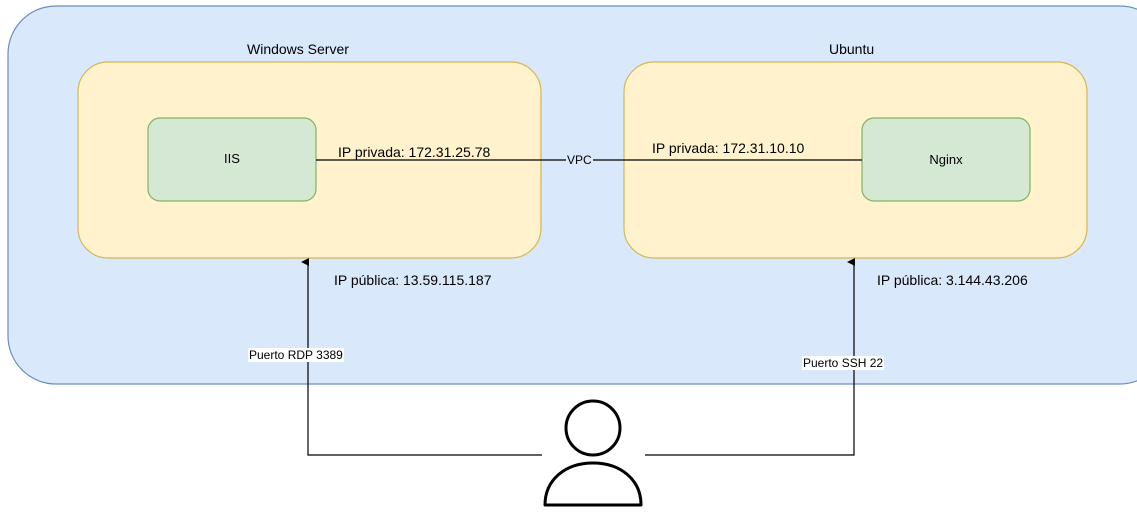 The image size is (1137, 515). What do you see at coordinates (728, 148) in the screenshot?
I see `ubuntu-private-ip: IP privada: 172.31.10.10` at bounding box center [728, 148].